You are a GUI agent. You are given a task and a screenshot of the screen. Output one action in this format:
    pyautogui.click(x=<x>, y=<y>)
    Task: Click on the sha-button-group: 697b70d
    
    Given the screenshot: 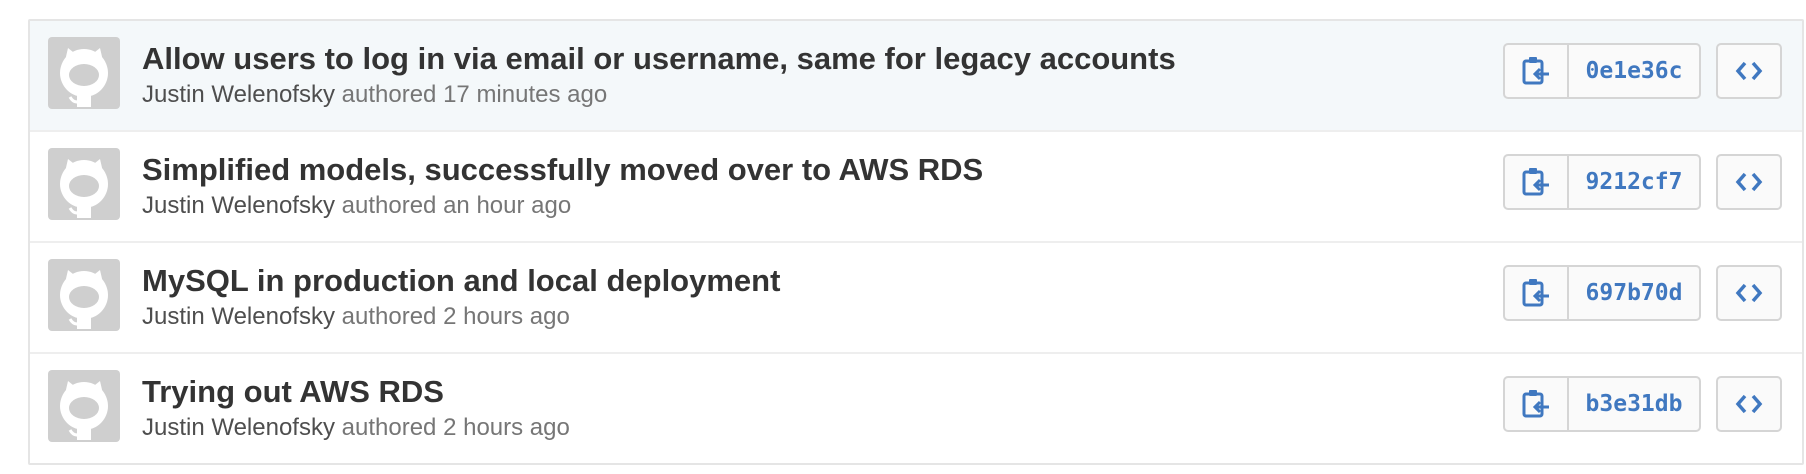 What is the action you would take?
    pyautogui.click(x=1602, y=293)
    